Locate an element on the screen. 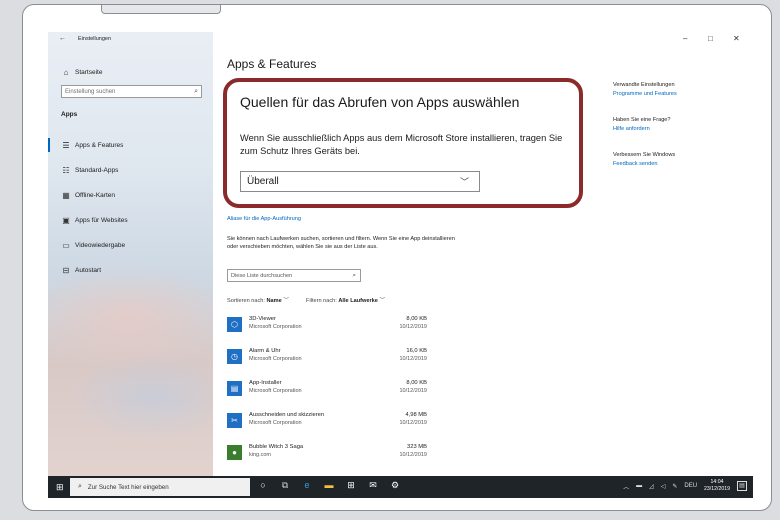  maximize-button: □ is located at coordinates (710, 38).